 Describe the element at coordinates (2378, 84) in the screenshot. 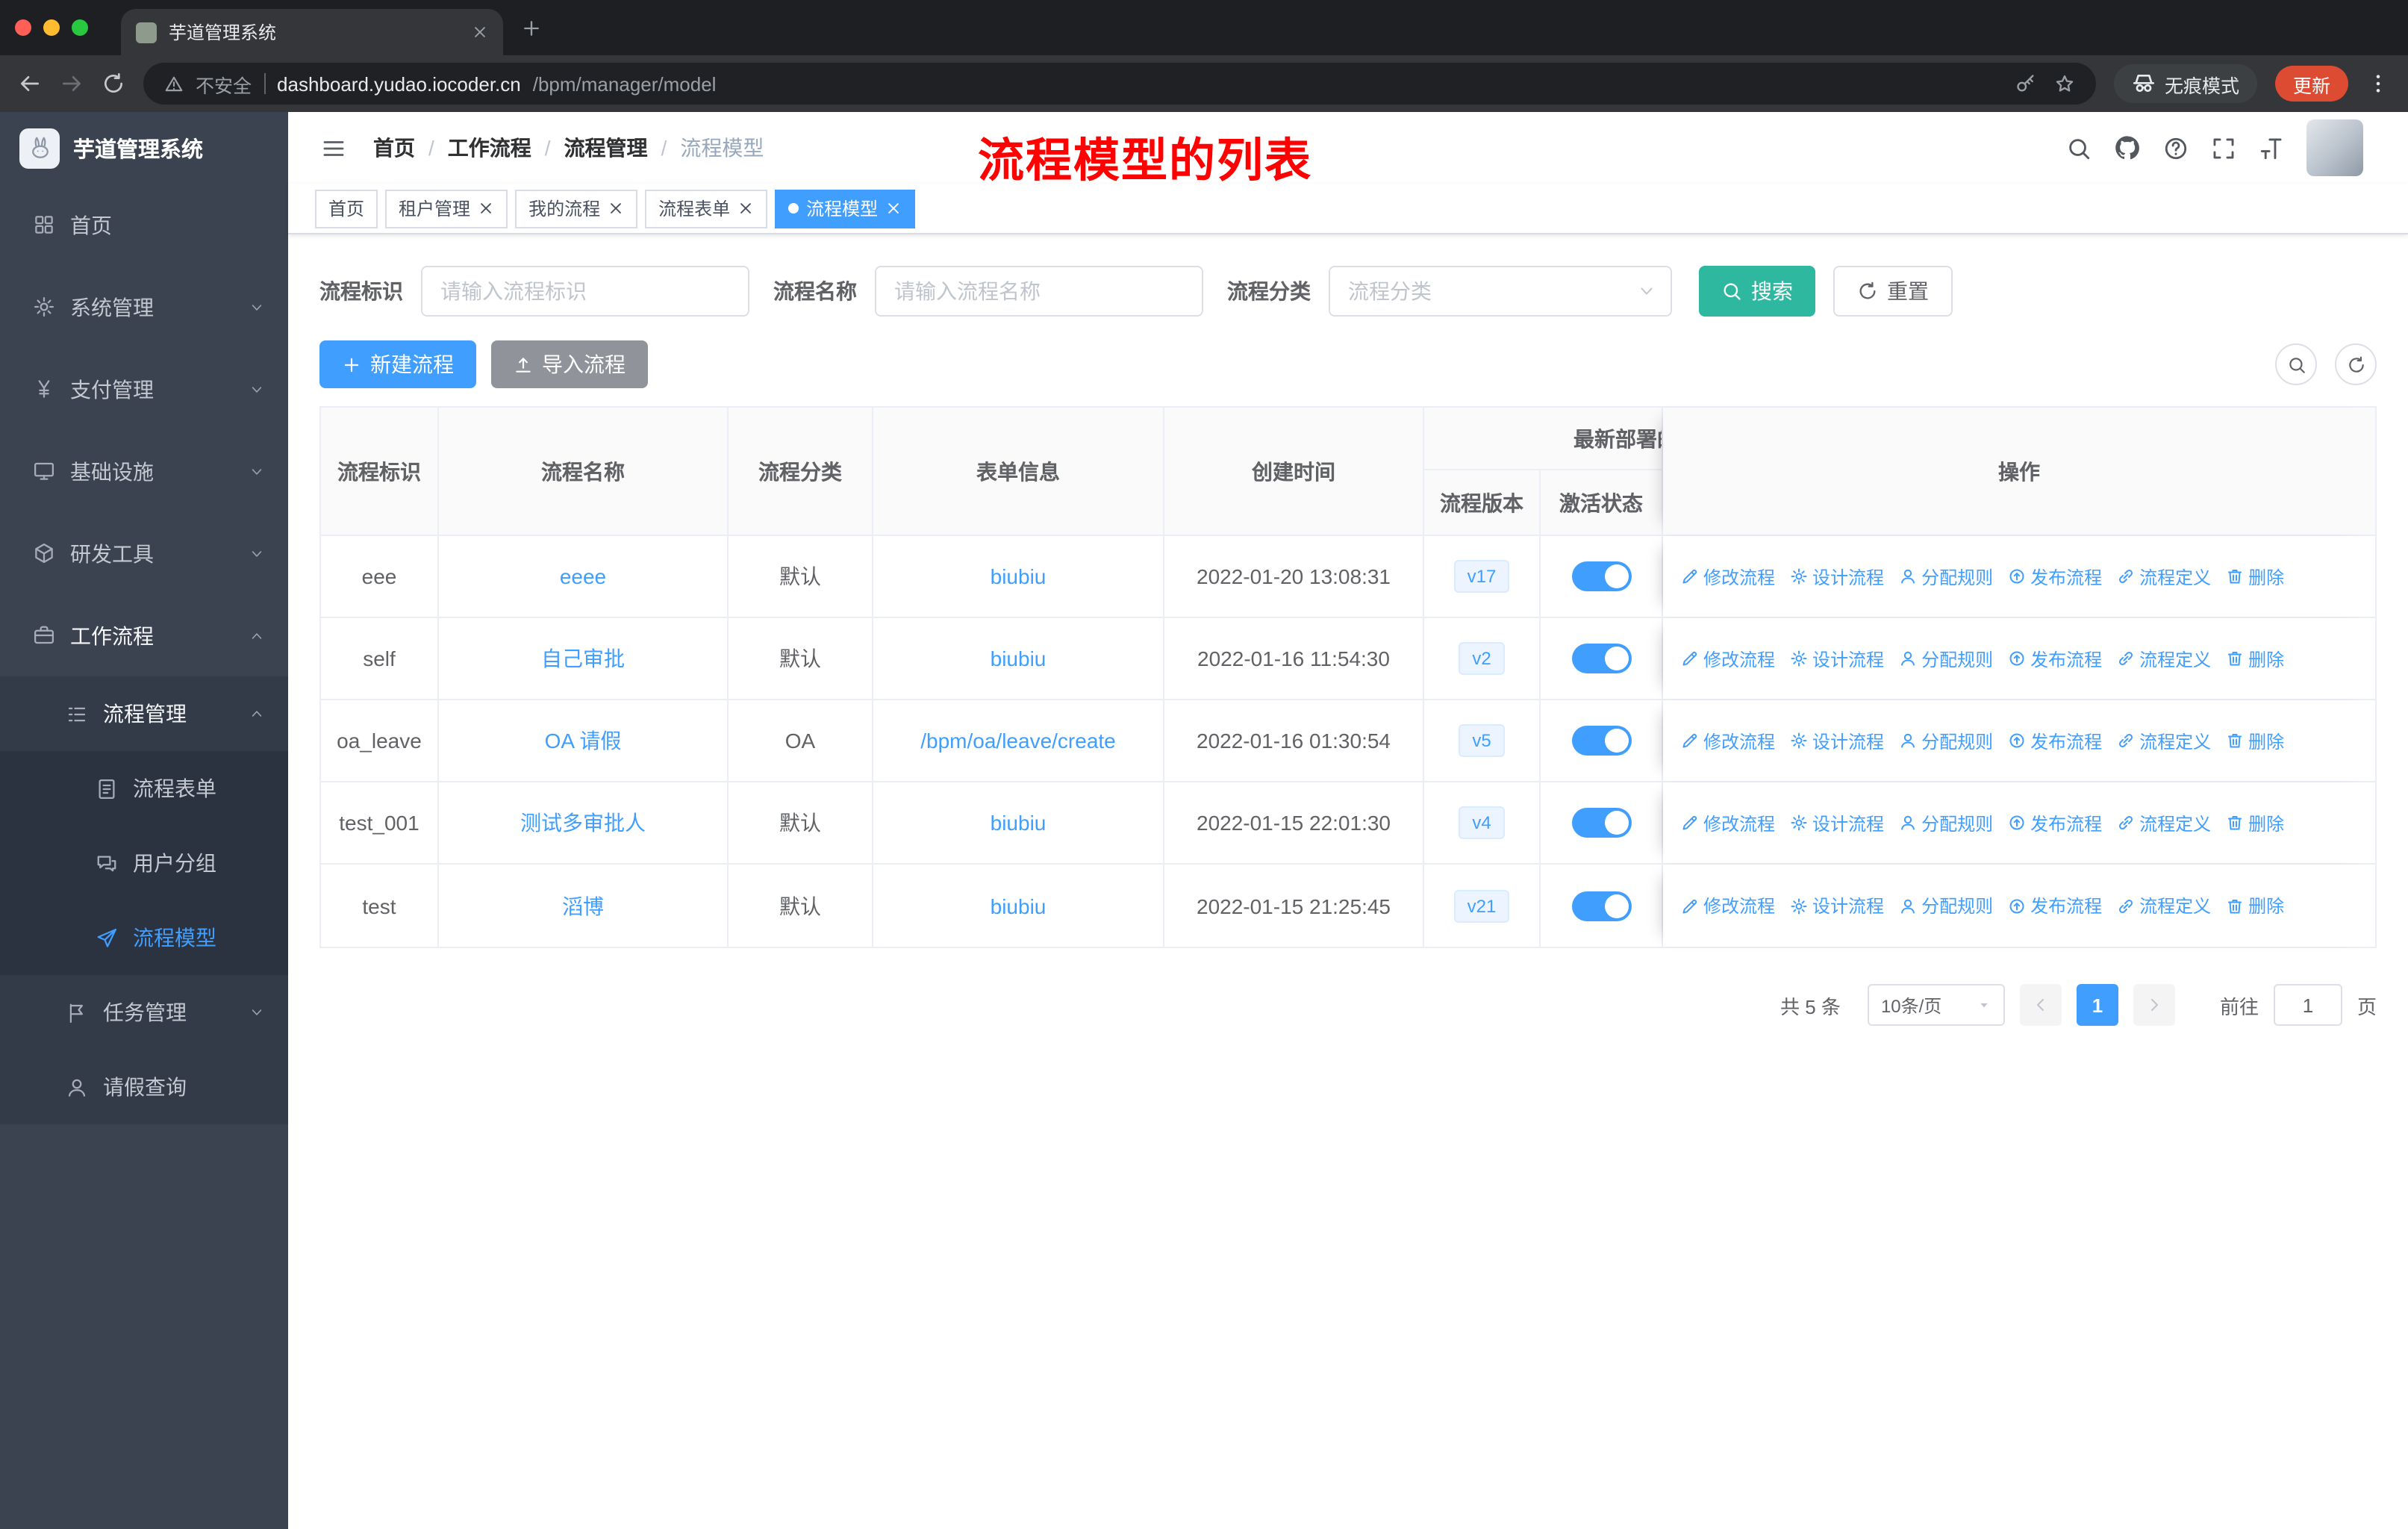

I see `browser-menu-icon` at that location.